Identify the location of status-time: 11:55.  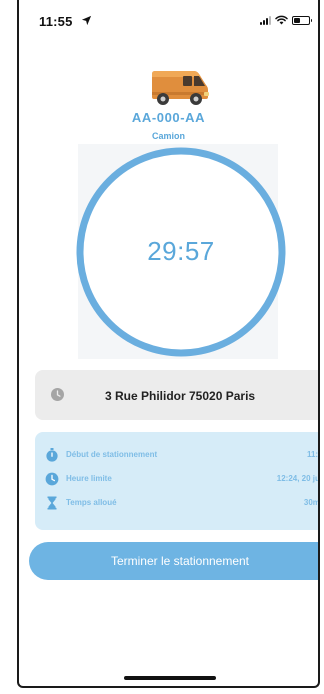
(56, 21).